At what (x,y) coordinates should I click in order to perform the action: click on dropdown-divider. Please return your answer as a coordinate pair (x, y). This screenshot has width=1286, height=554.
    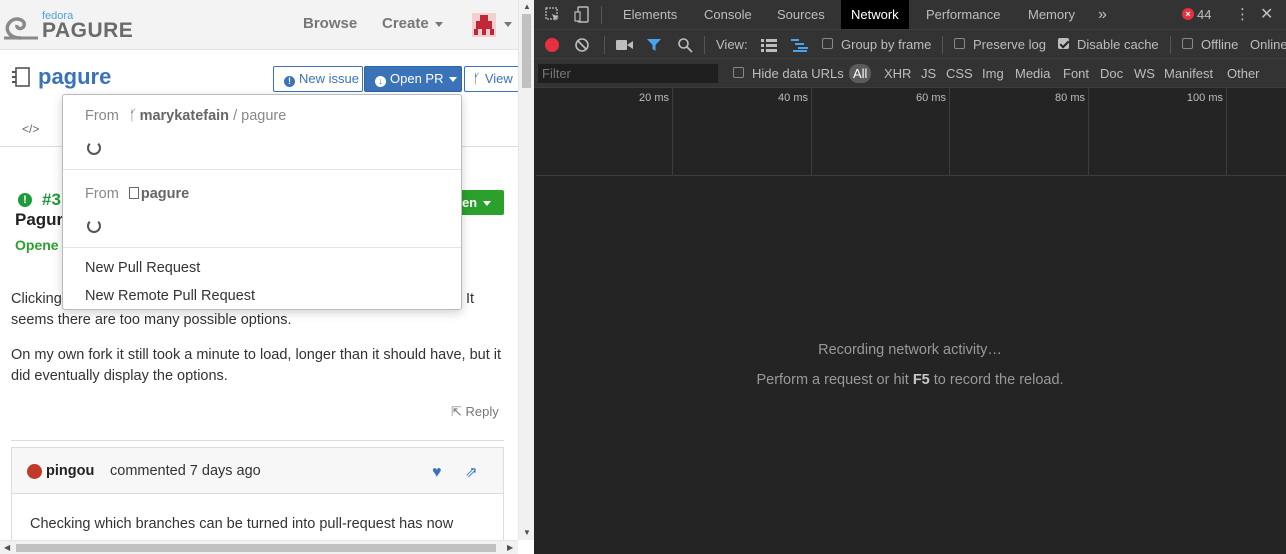
    Looking at the image, I should click on (262, 247).